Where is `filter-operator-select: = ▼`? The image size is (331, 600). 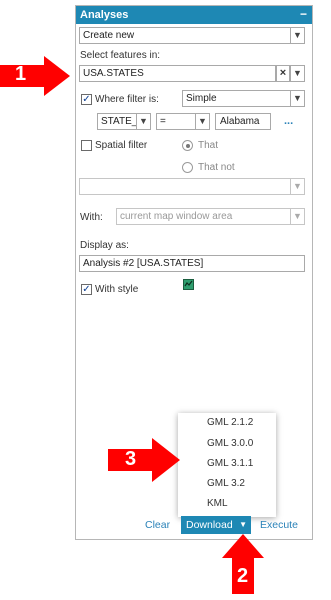
filter-operator-select: = ▼ is located at coordinates (183, 121).